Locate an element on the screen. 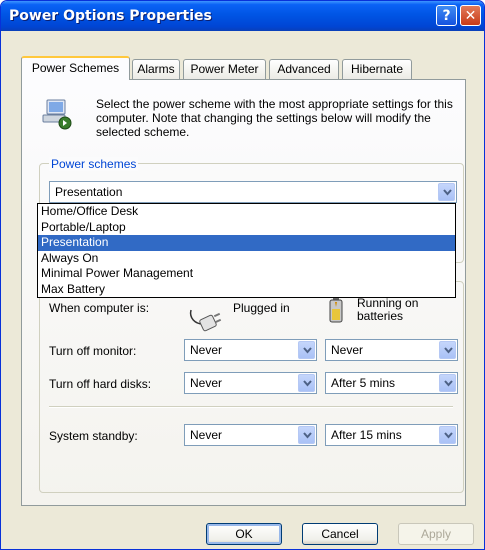 The image size is (485, 550). help-icon: ? is located at coordinates (446, 16).